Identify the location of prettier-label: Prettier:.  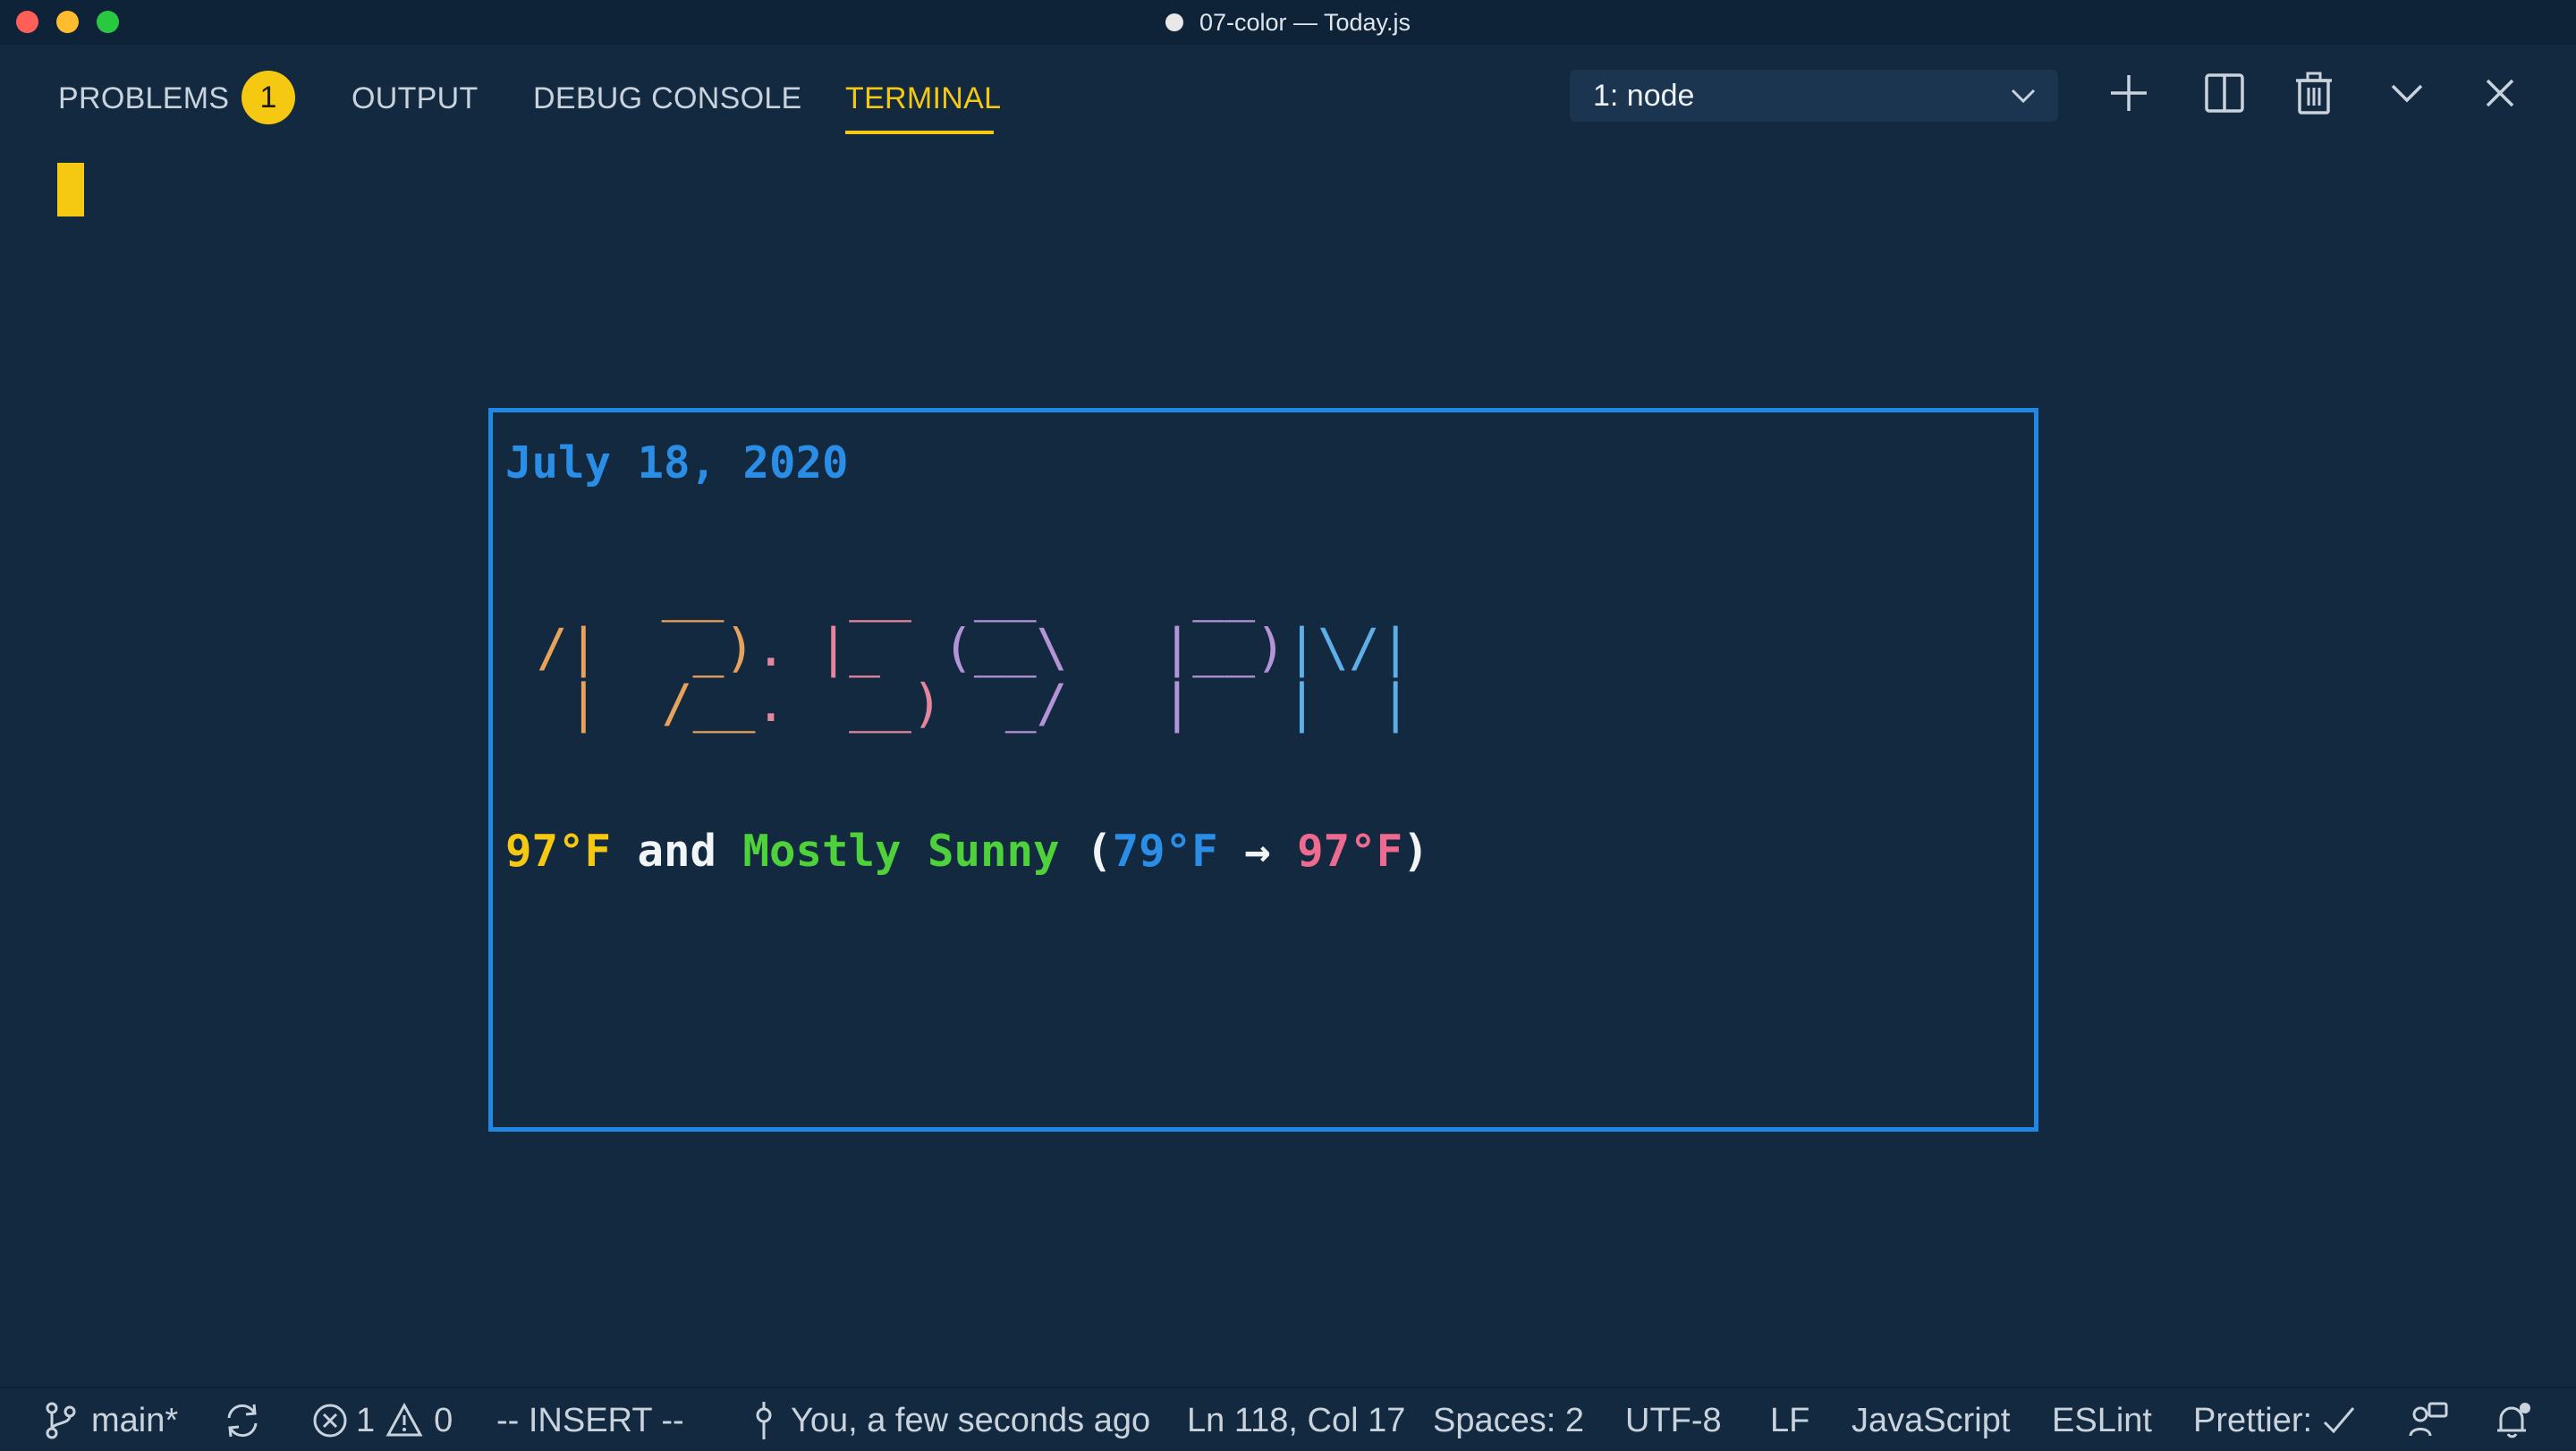
(2253, 1420).